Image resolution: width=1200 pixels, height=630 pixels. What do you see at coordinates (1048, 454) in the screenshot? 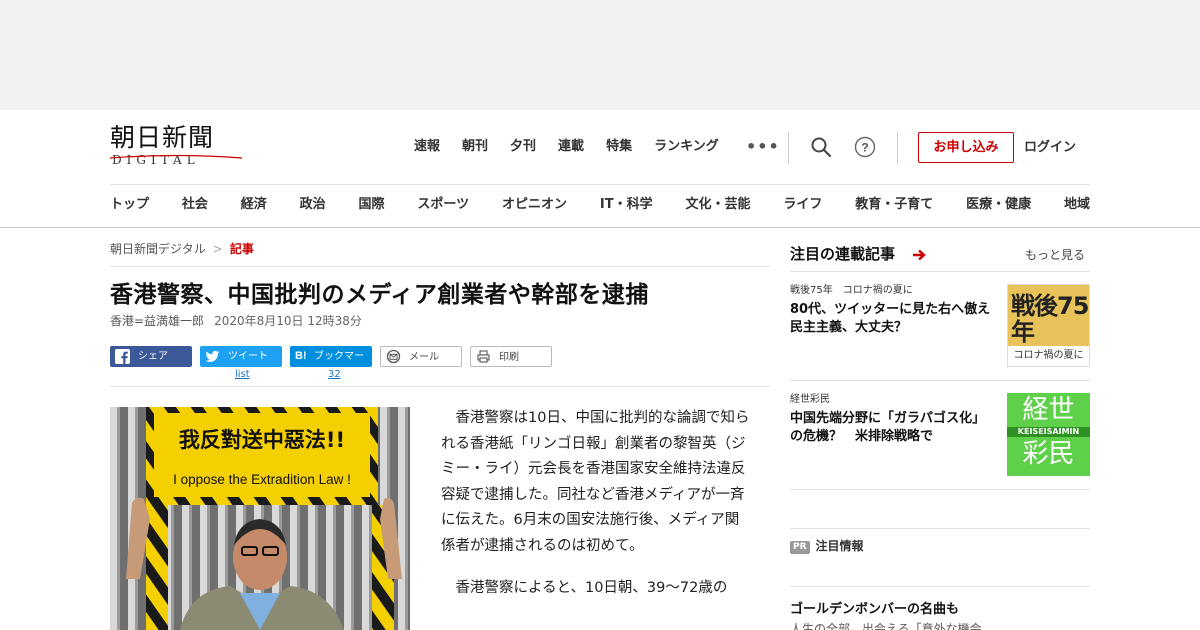
I see `thumb-title: 彩民` at bounding box center [1048, 454].